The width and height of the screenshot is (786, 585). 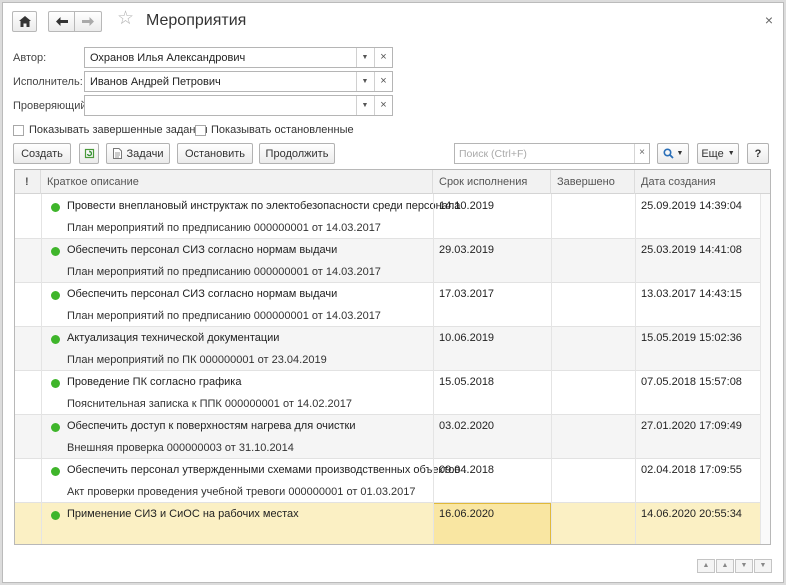 What do you see at coordinates (691, 514) in the screenshot?
I see `row-created-date: 14.06.2020 20:55:34` at bounding box center [691, 514].